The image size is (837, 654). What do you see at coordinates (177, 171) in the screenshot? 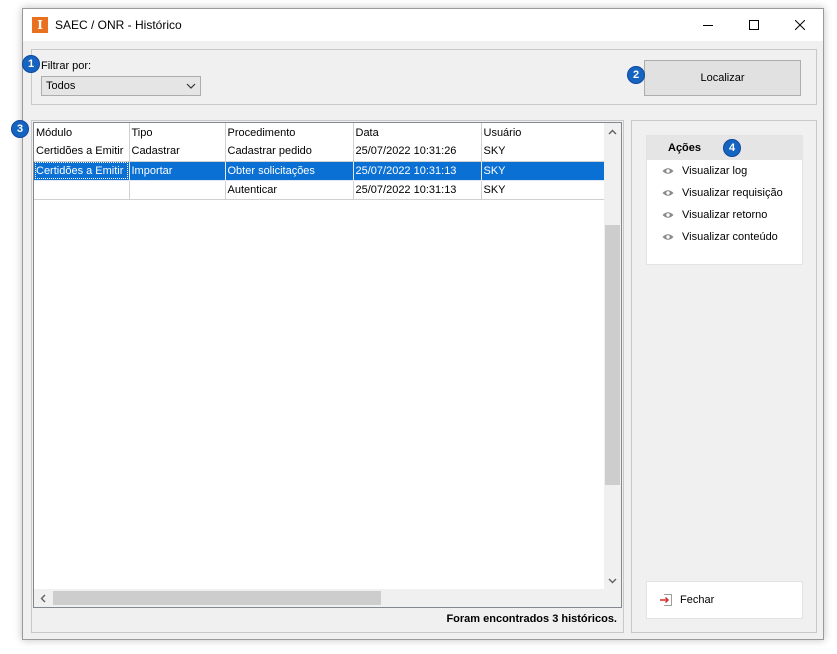
I see `cell-tipo: Importar` at bounding box center [177, 171].